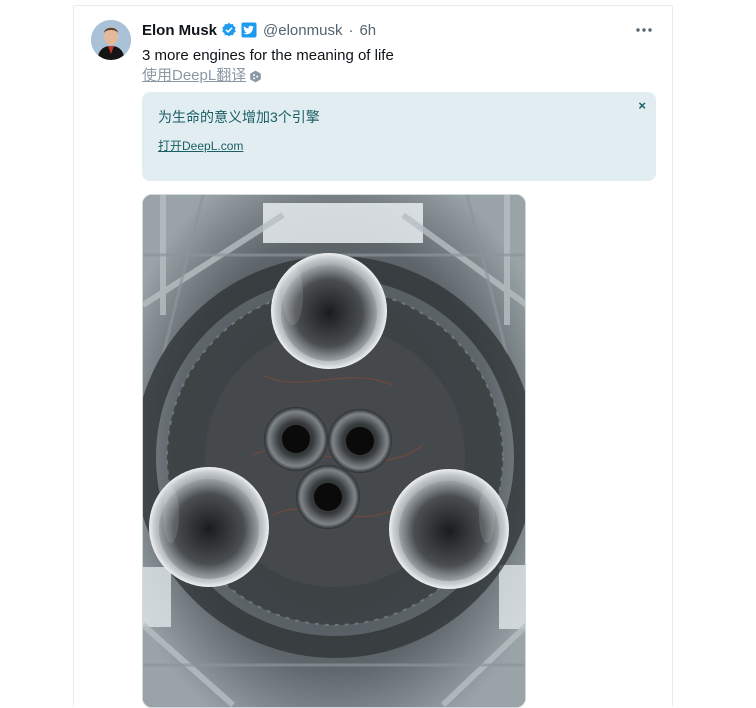 The width and height of the screenshot is (756, 708). I want to click on twitter-blue-icon, so click(249, 30).